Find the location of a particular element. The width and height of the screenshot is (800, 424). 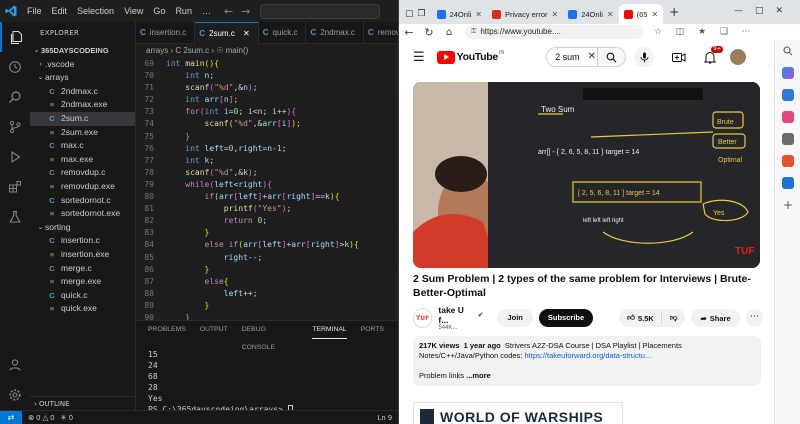

code-line: 80 if(arr[left]+arr[right]==k){ is located at coordinates (267, 197).